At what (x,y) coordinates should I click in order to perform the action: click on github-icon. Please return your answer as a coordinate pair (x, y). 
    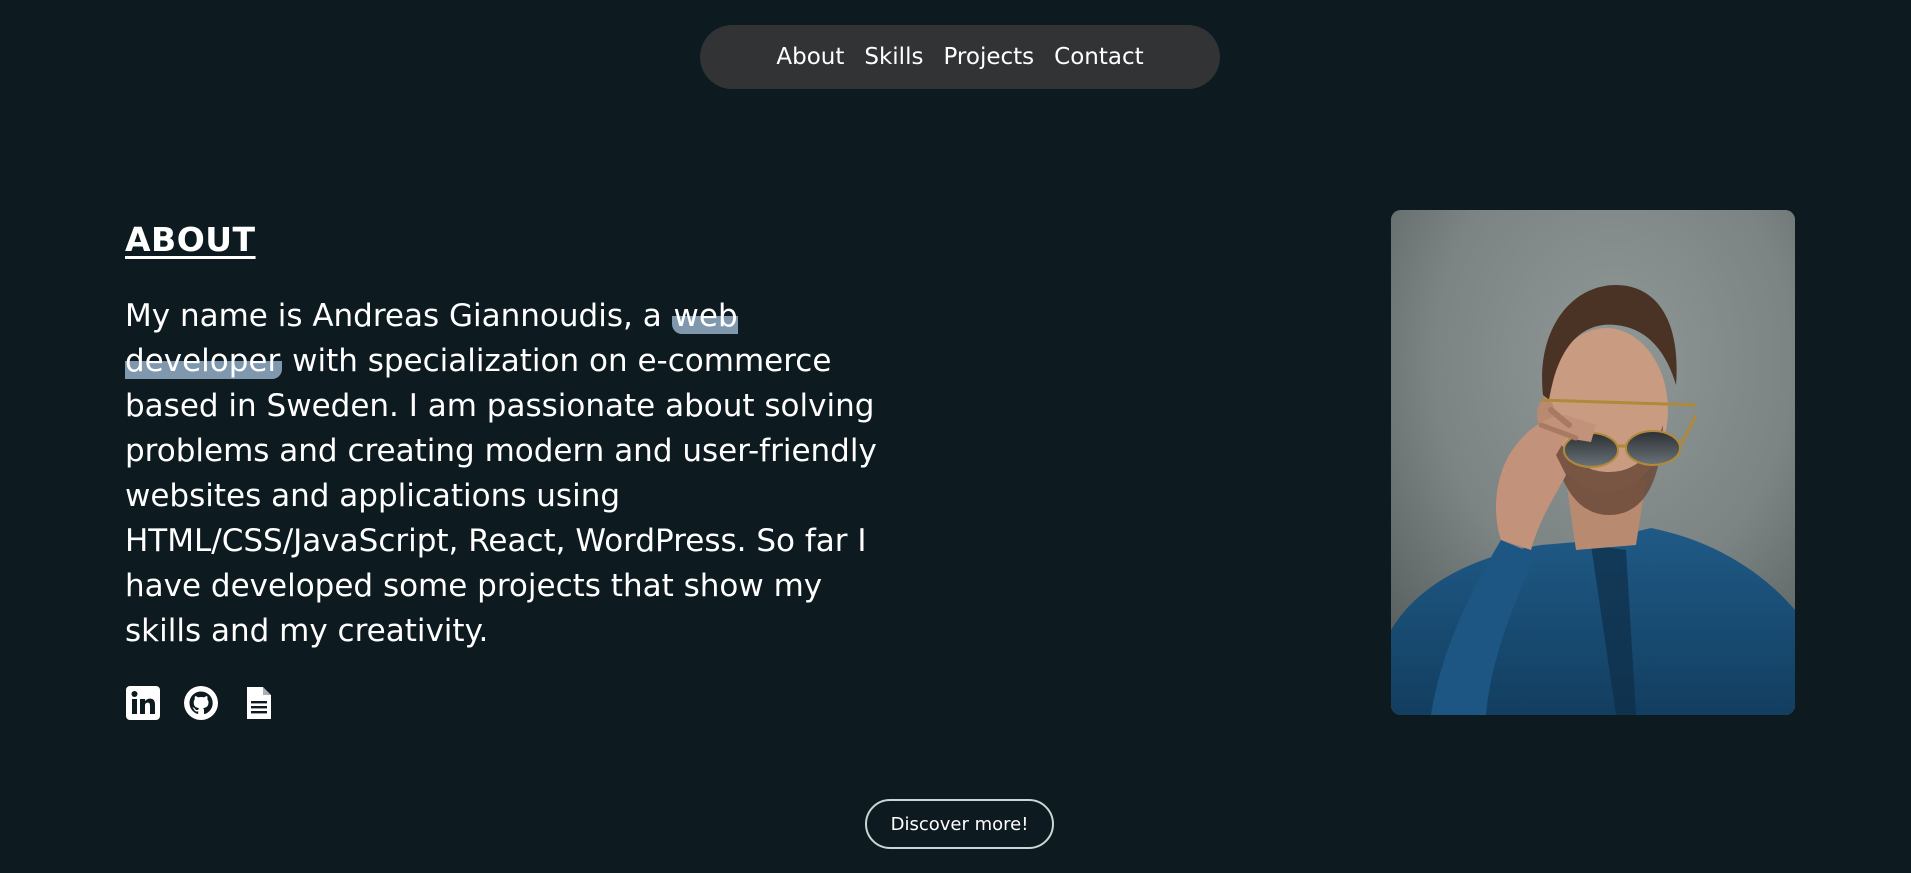
    Looking at the image, I should click on (201, 703).